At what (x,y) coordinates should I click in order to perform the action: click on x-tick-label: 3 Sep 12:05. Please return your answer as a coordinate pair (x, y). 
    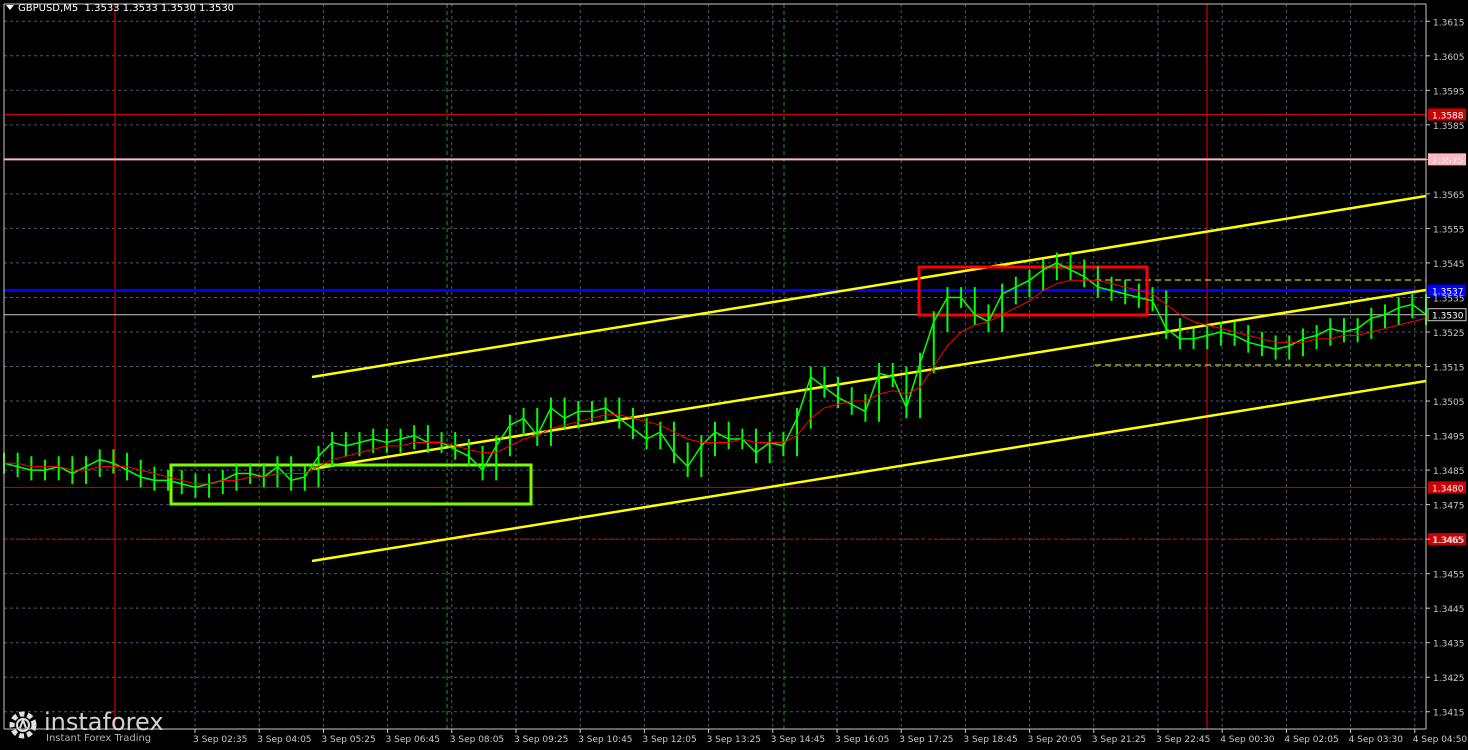
    Looking at the image, I should click on (669, 740).